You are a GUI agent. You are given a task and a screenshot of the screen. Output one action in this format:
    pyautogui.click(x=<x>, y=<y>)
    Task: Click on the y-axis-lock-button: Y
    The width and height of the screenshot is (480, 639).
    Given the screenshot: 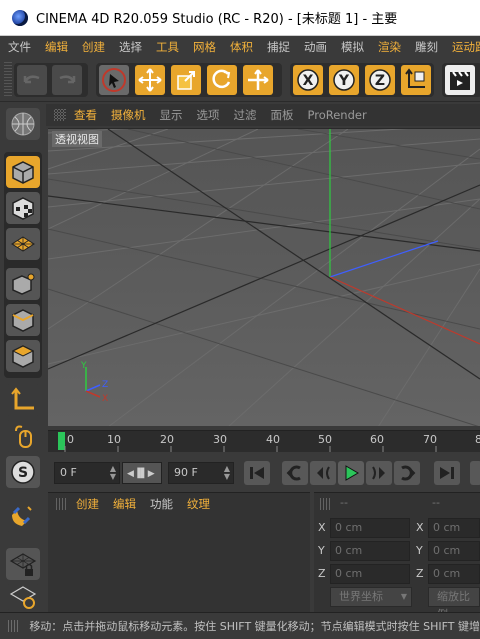 What is the action you would take?
    pyautogui.click(x=344, y=80)
    